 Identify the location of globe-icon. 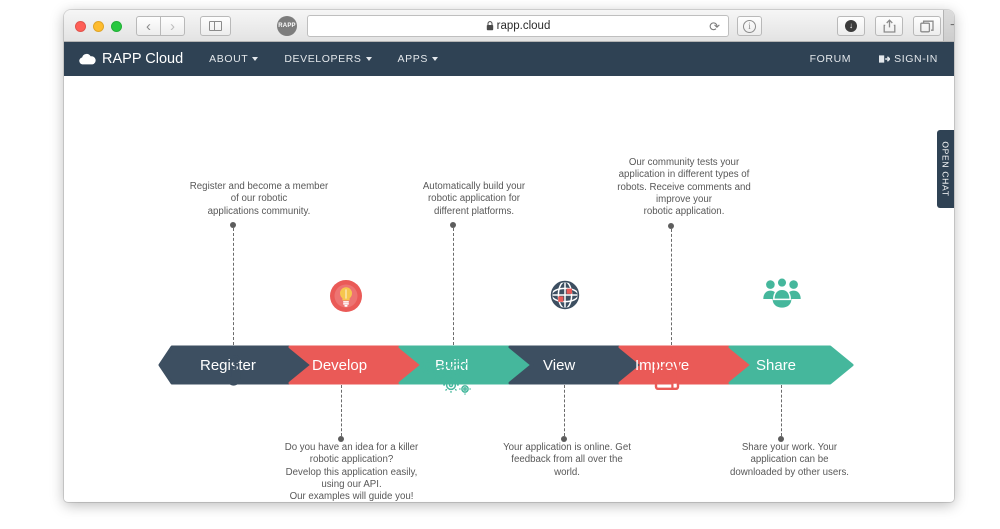
(565, 297).